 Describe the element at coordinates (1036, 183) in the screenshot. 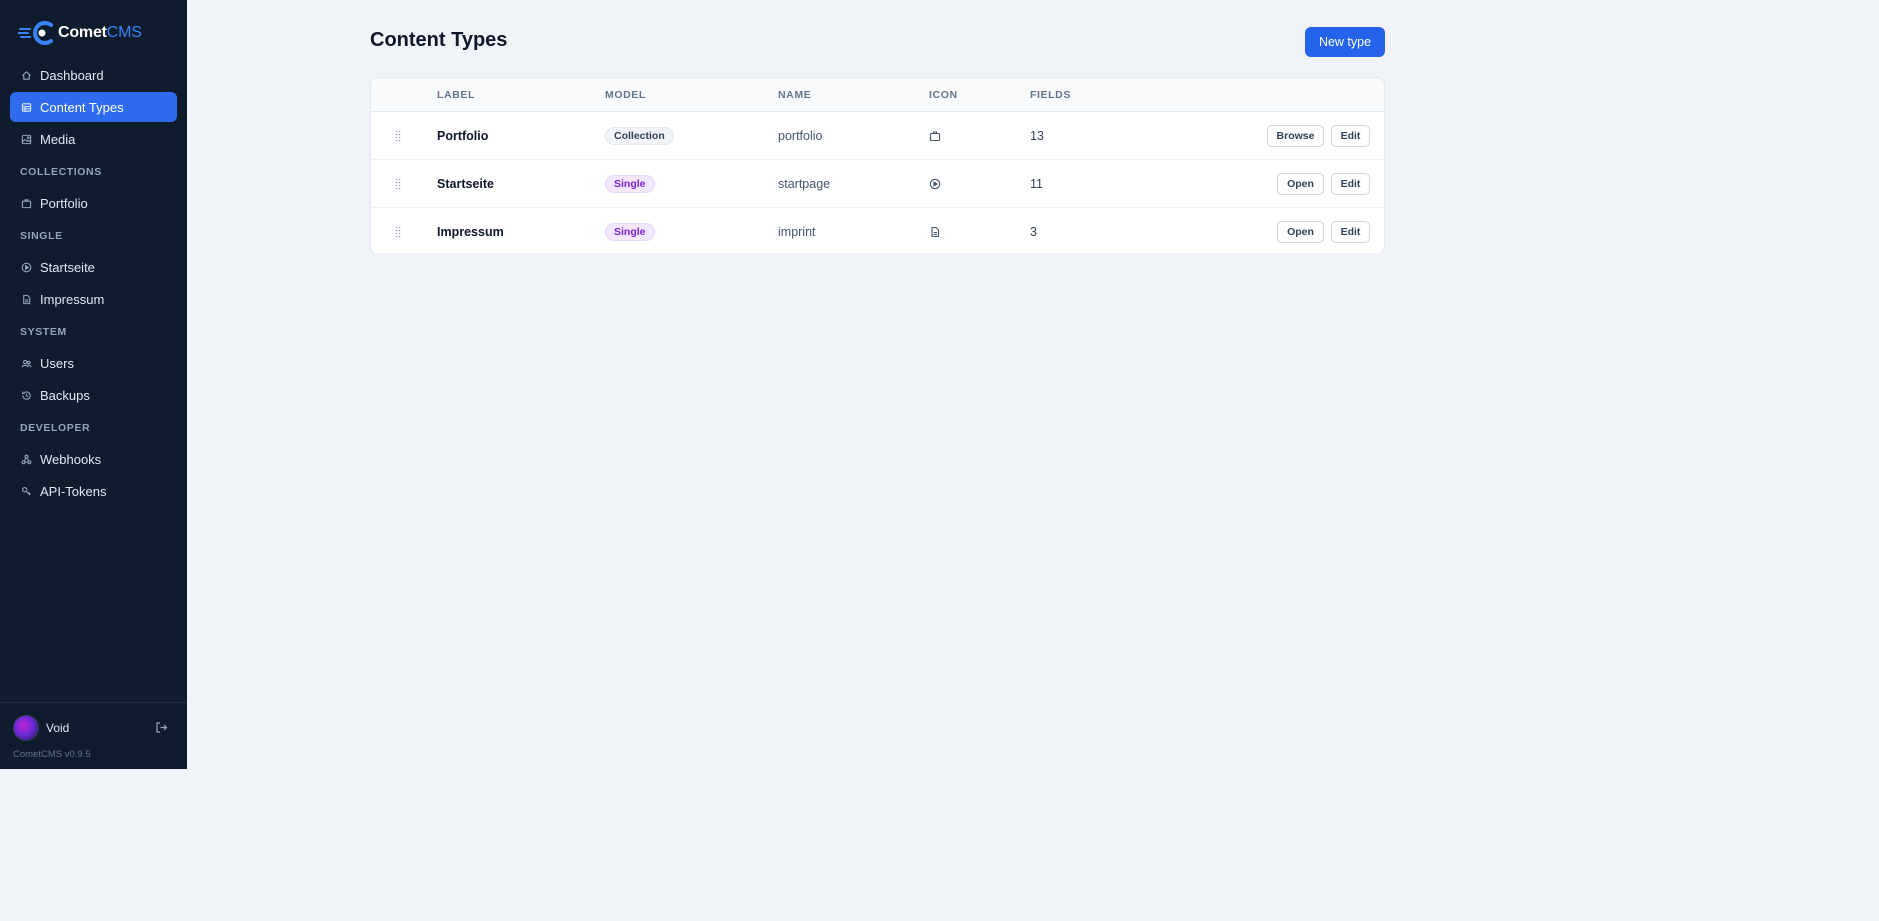

I see `row-fields-count: 11` at that location.